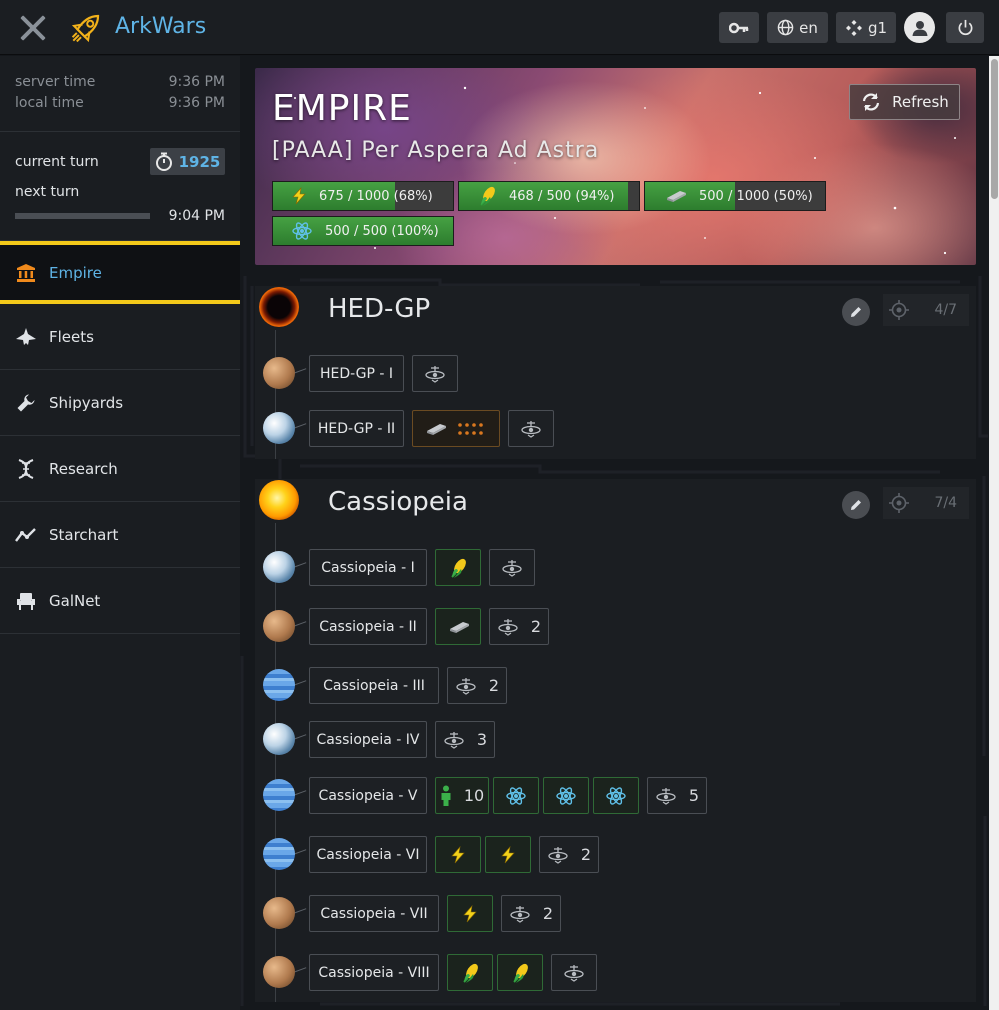 The image size is (999, 1010). Describe the element at coordinates (163, 161) in the screenshot. I see `stopwatch-icon` at that location.